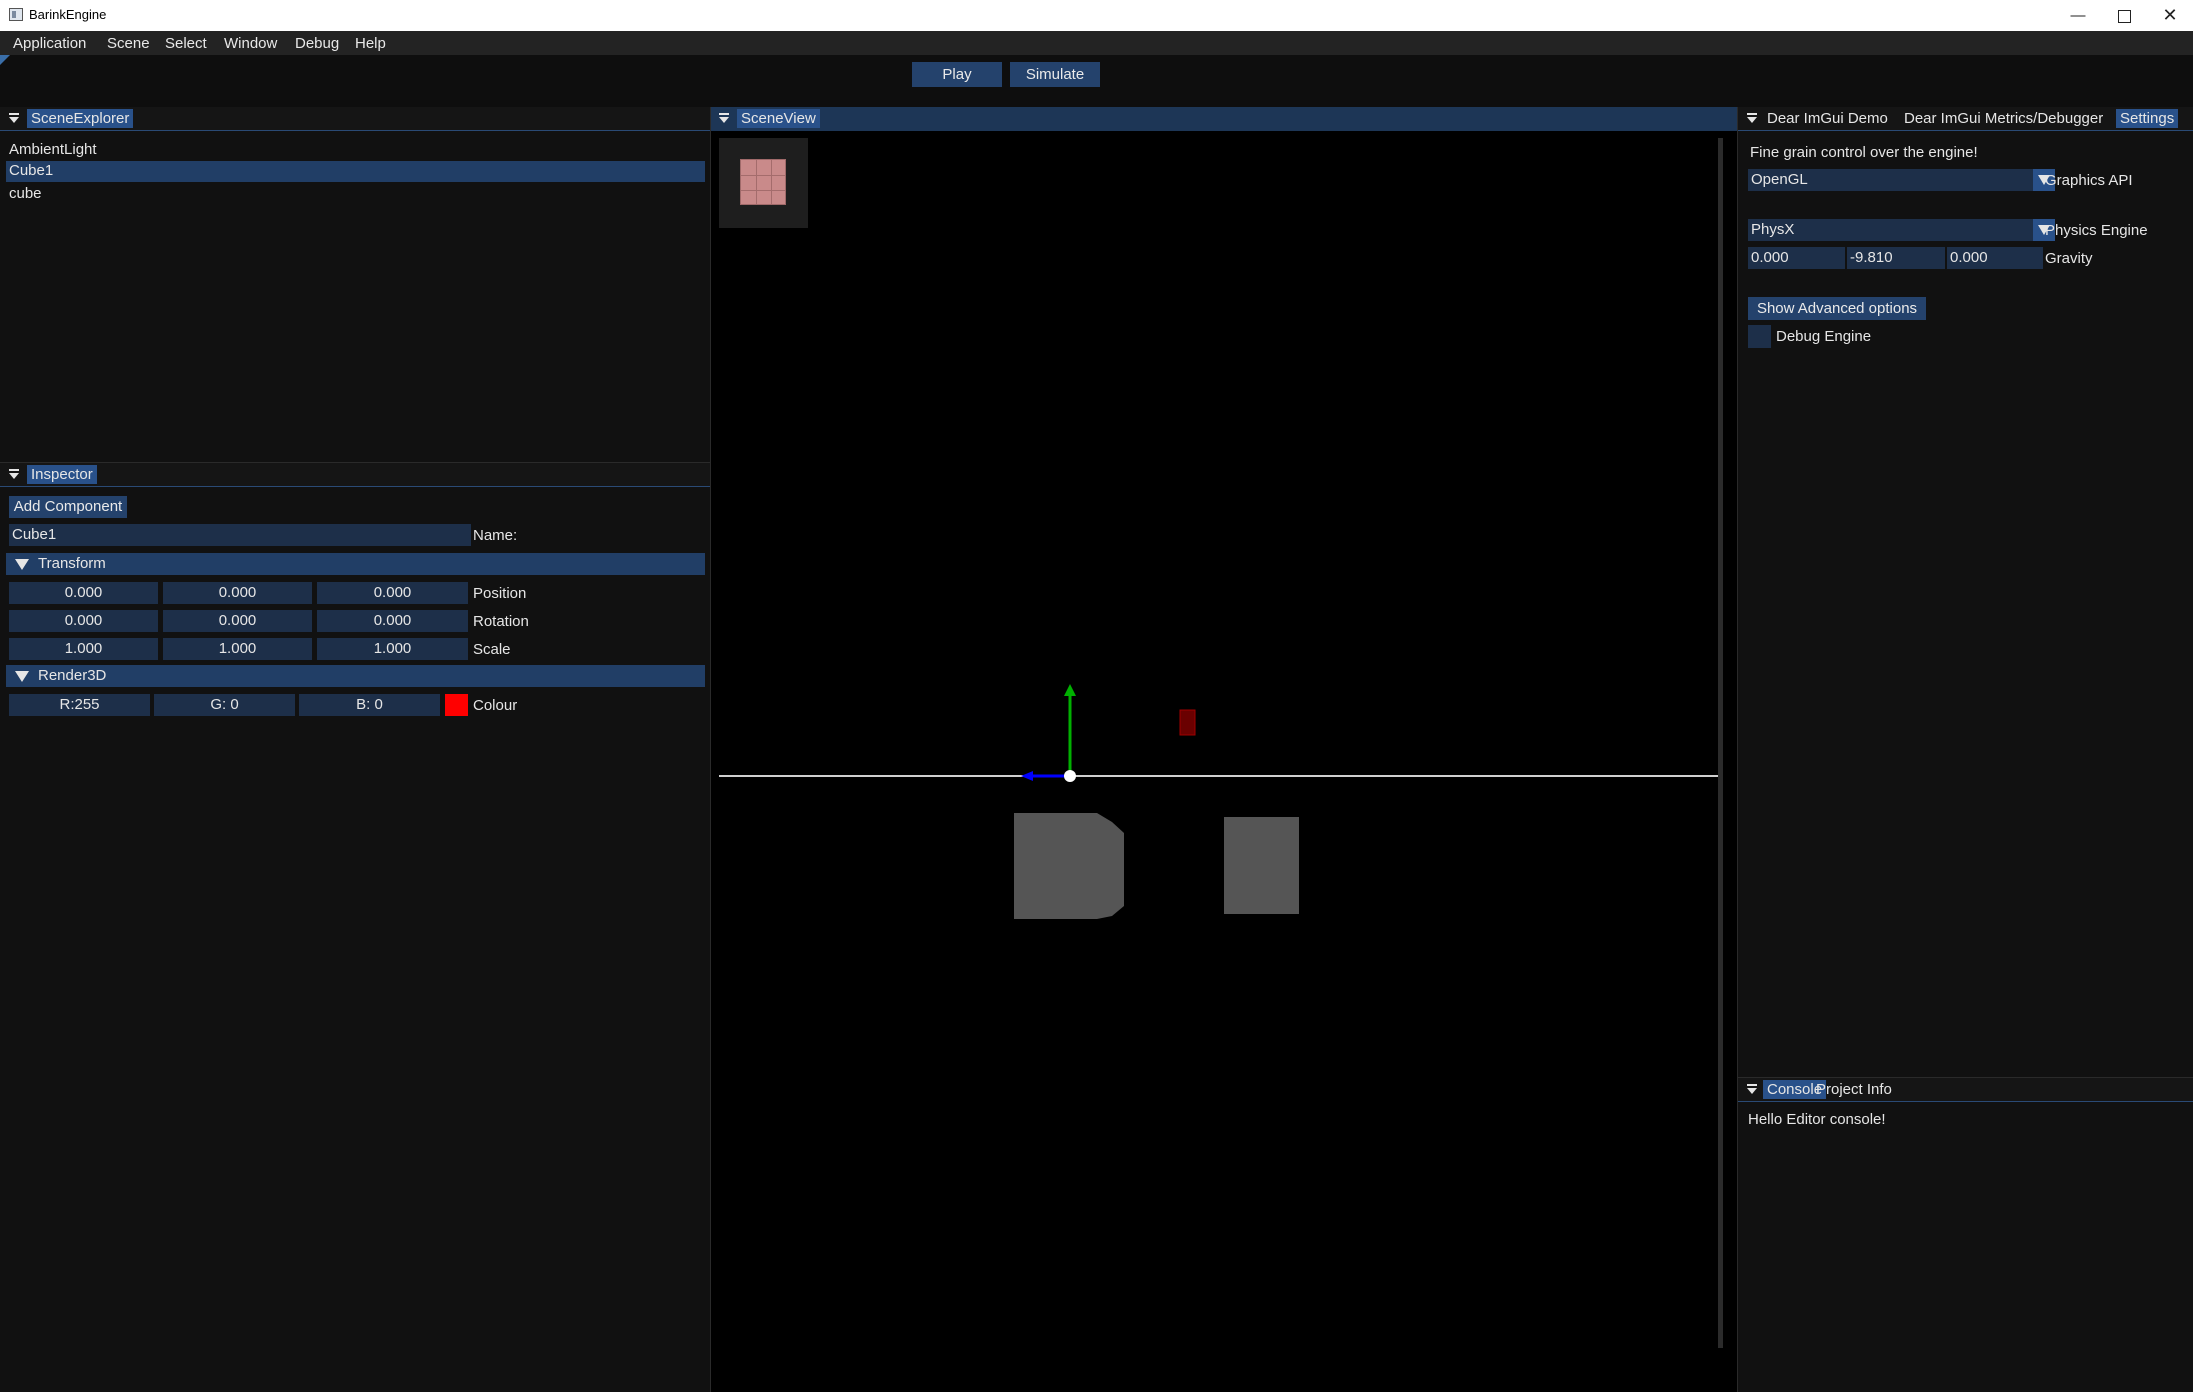 The width and height of the screenshot is (2193, 1392). Describe the element at coordinates (80, 118) in the screenshot. I see `tab-scene-explorer: SceneExplorer` at that location.